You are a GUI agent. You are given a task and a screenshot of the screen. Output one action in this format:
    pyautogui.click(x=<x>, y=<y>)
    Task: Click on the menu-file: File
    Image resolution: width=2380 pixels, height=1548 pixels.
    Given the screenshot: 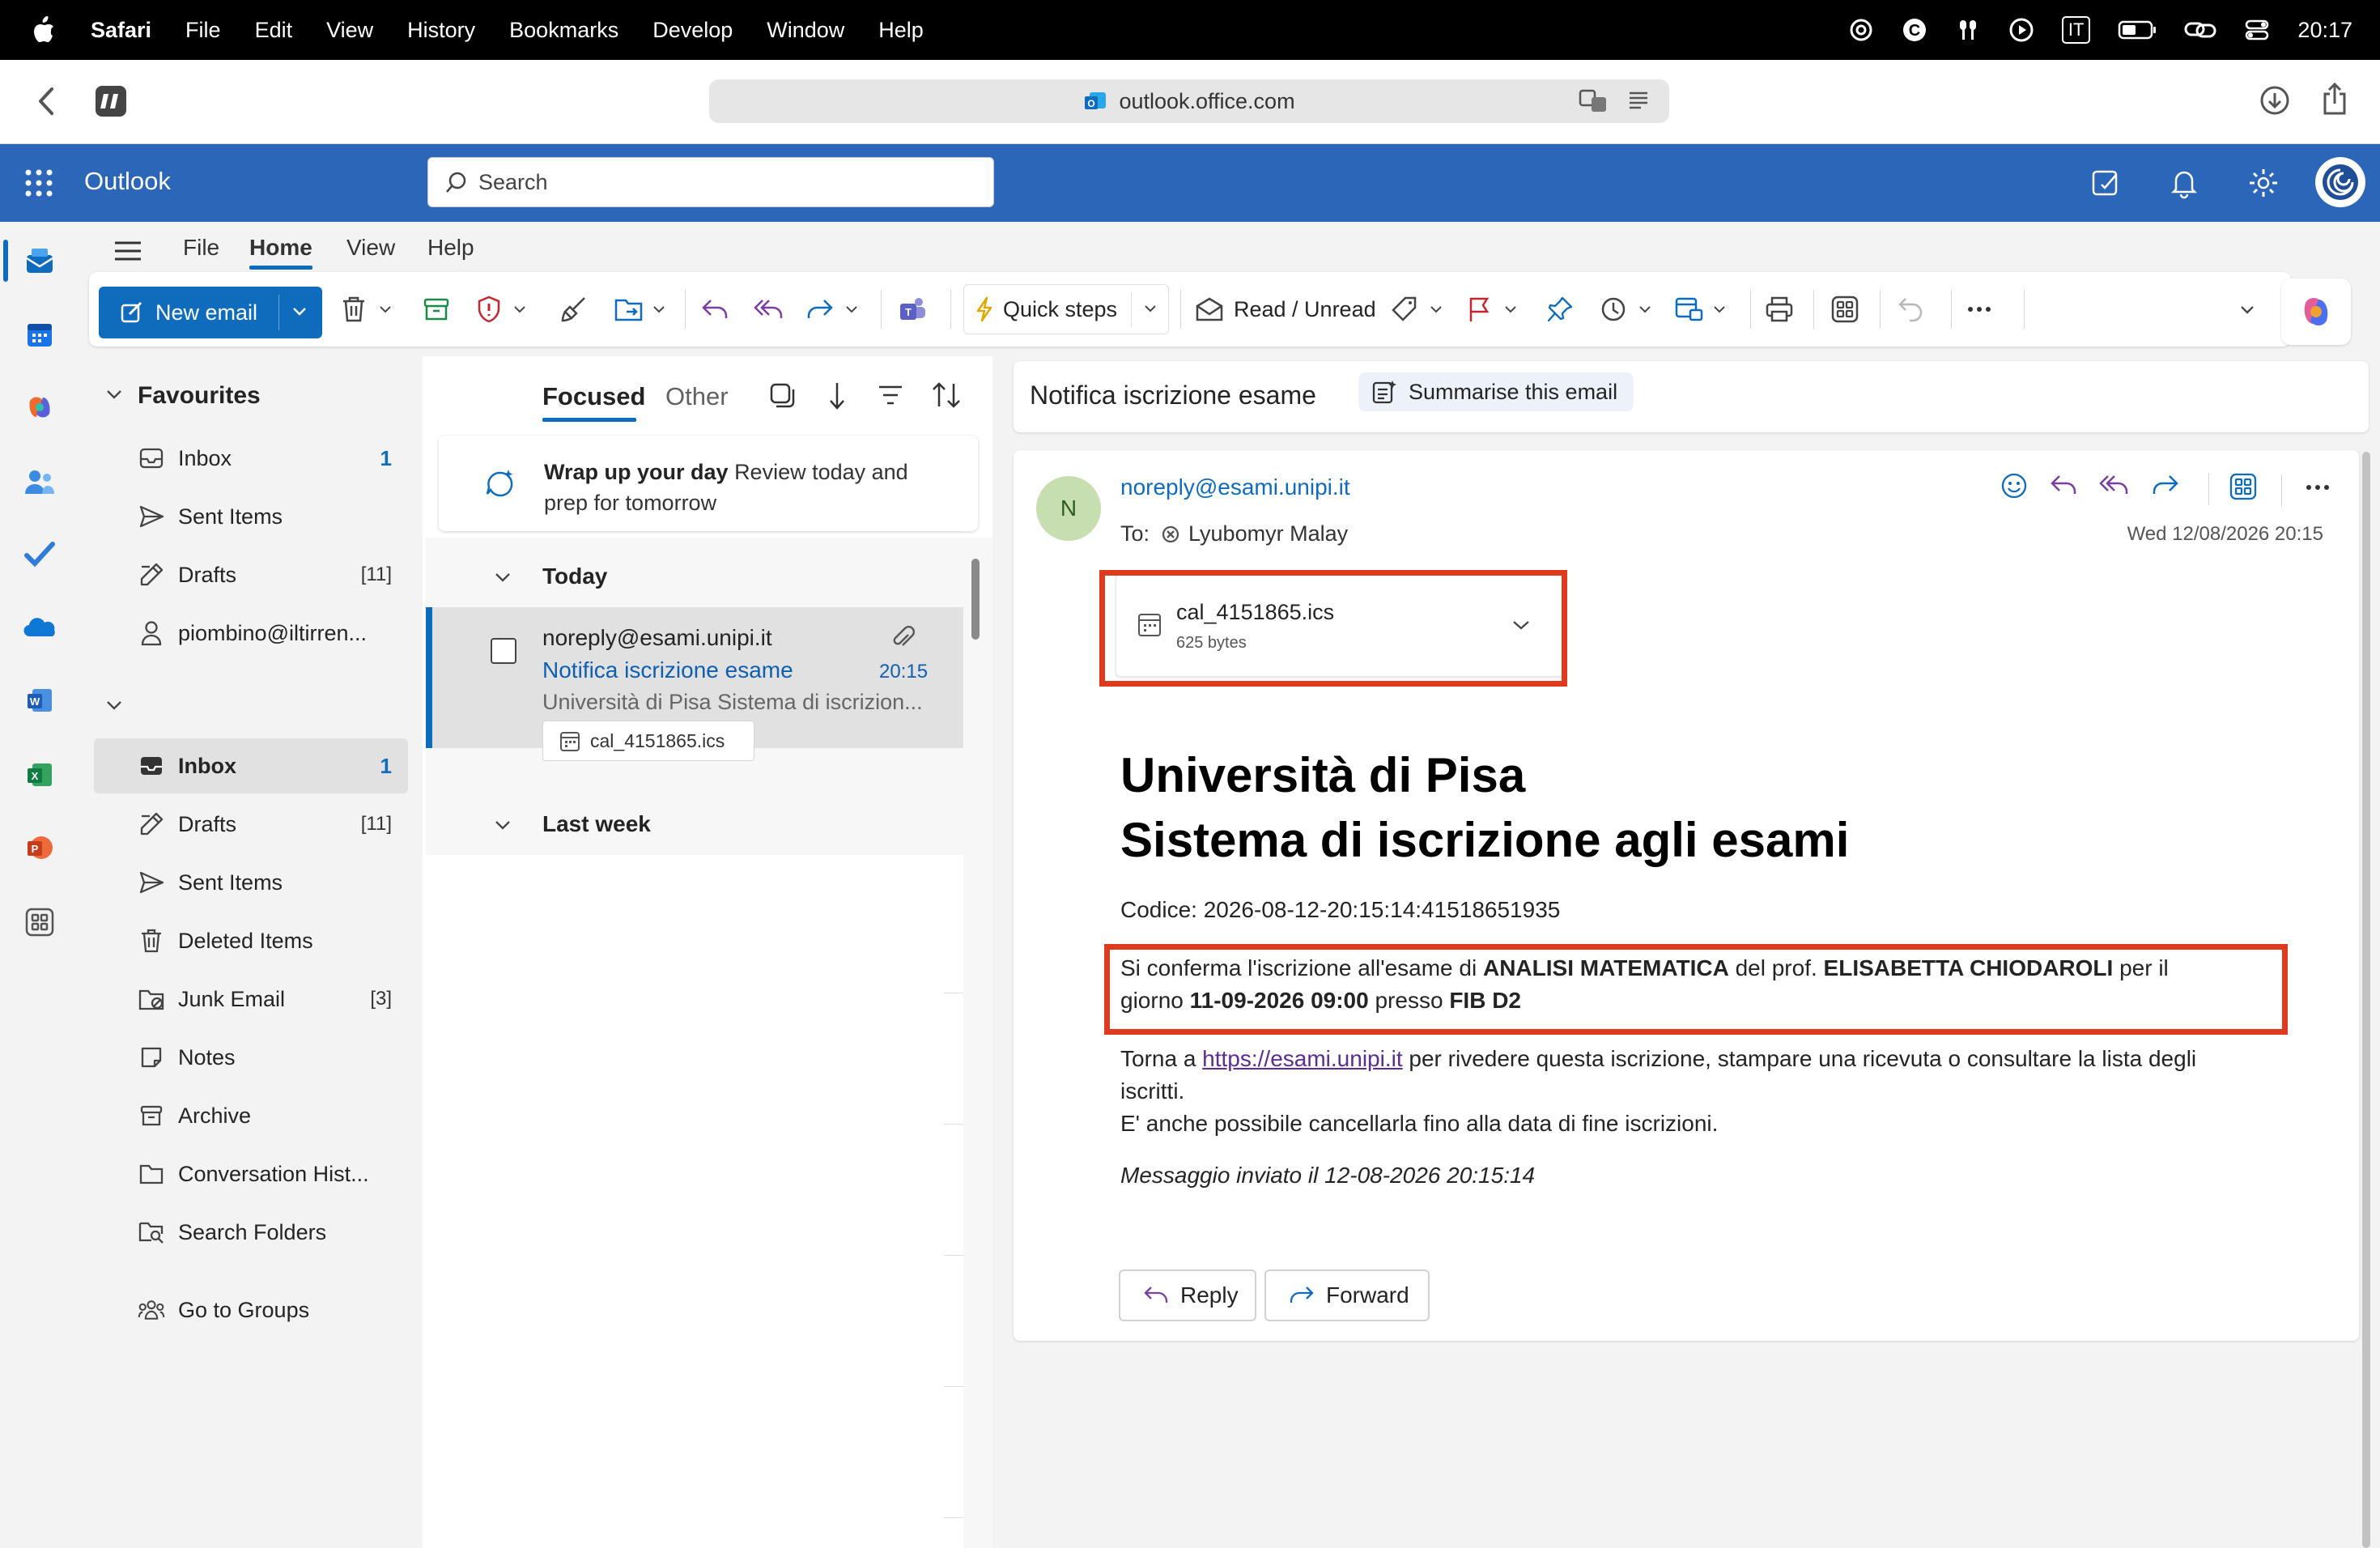 What is the action you would take?
    pyautogui.click(x=203, y=31)
    